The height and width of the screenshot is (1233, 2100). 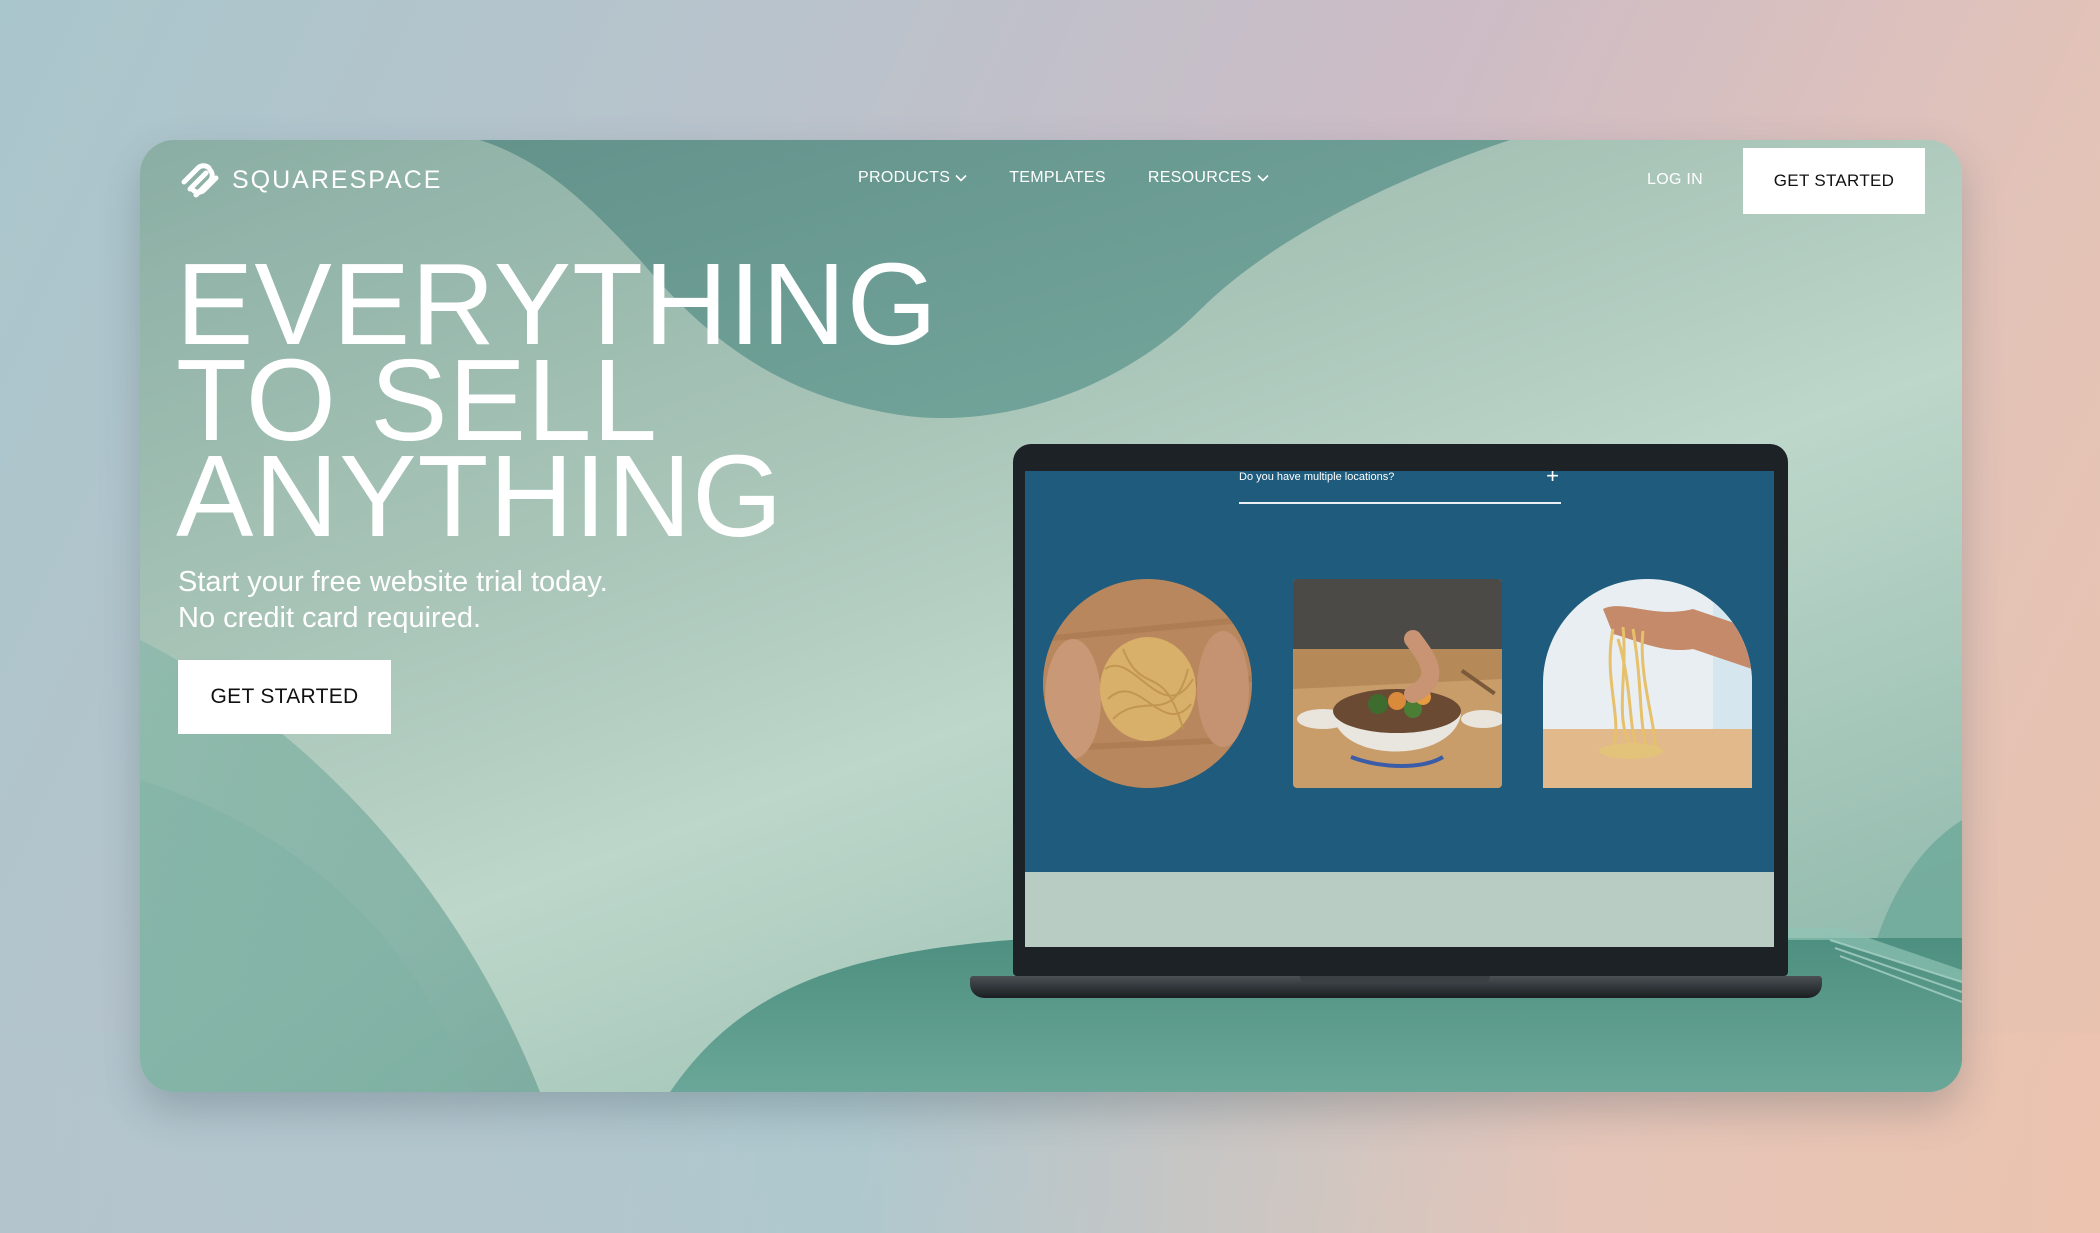 I want to click on login-link: LOG IN, so click(x=1675, y=180).